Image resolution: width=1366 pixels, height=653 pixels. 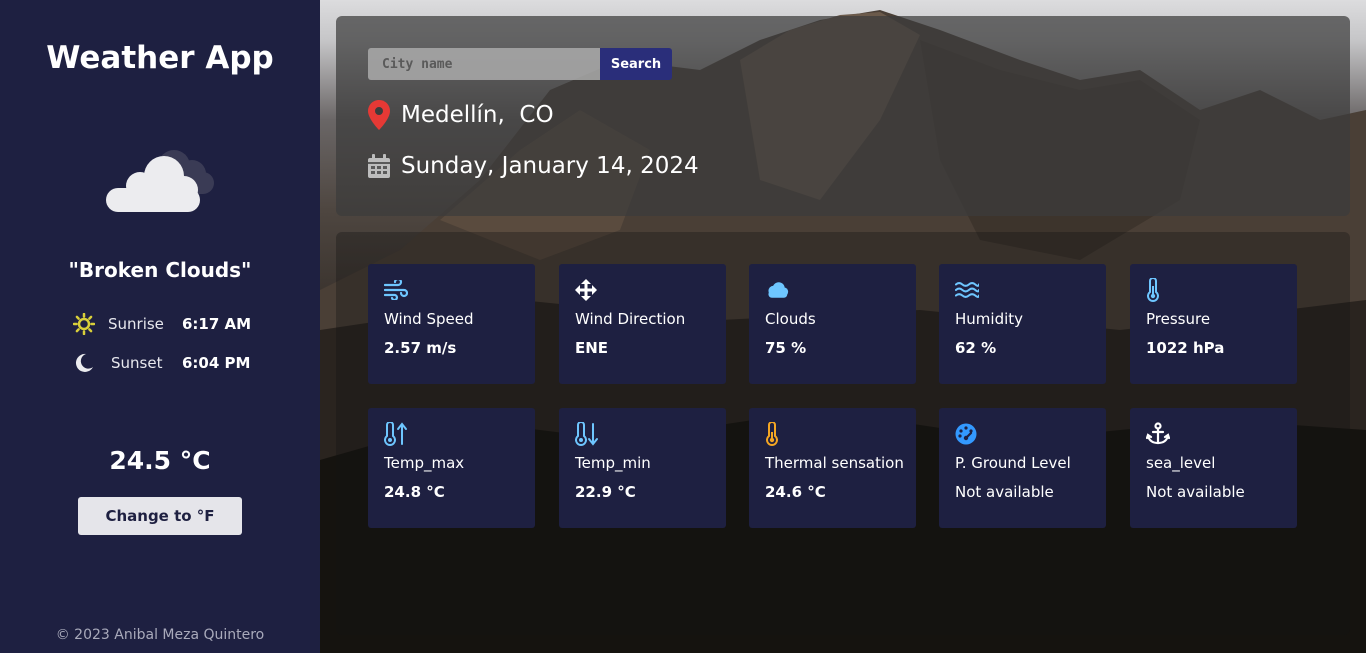 I want to click on map-pin-icon, so click(x=379, y=115).